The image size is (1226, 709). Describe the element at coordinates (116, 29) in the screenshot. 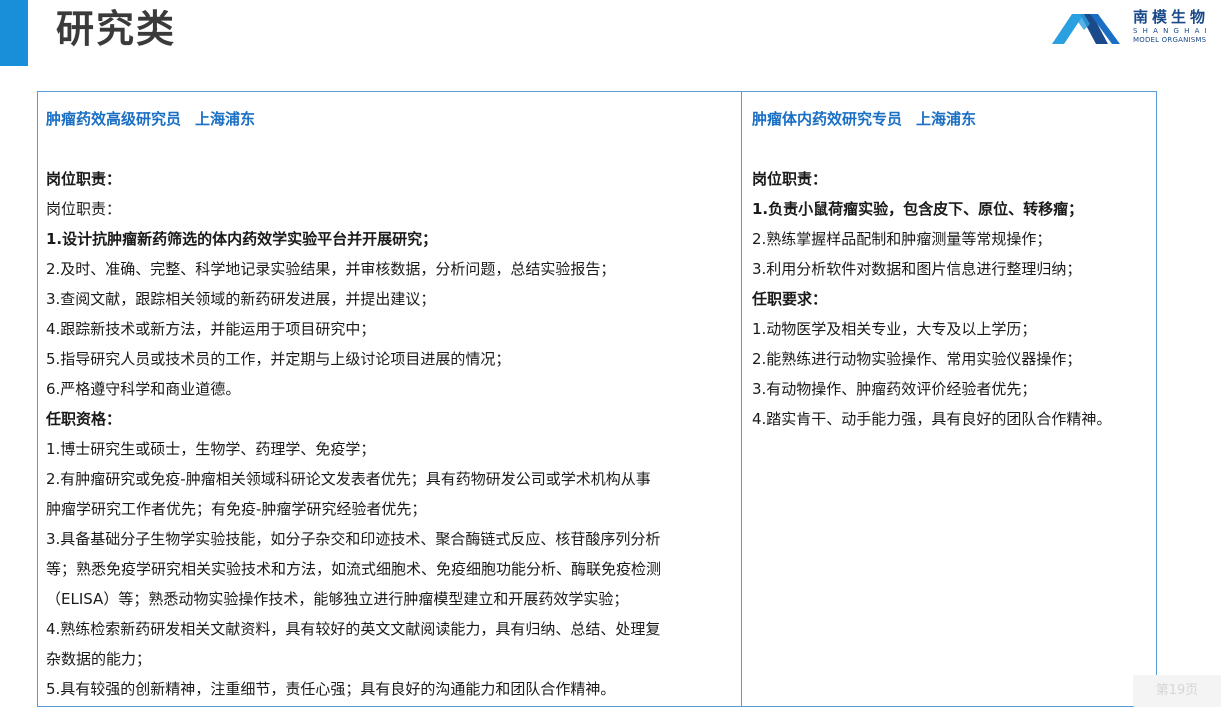

I see `page-title: 研究类` at that location.